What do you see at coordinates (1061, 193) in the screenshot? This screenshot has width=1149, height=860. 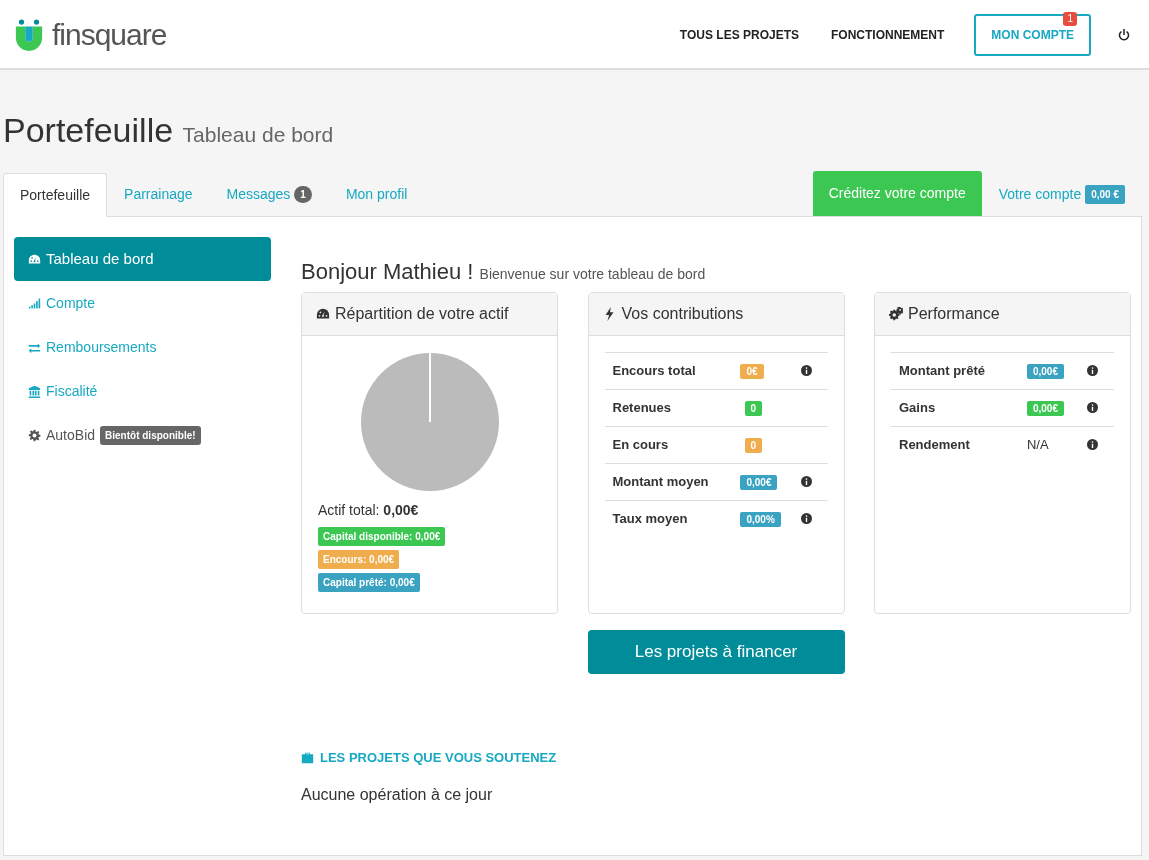 I see `account-link: Votre compte 0,00 €` at bounding box center [1061, 193].